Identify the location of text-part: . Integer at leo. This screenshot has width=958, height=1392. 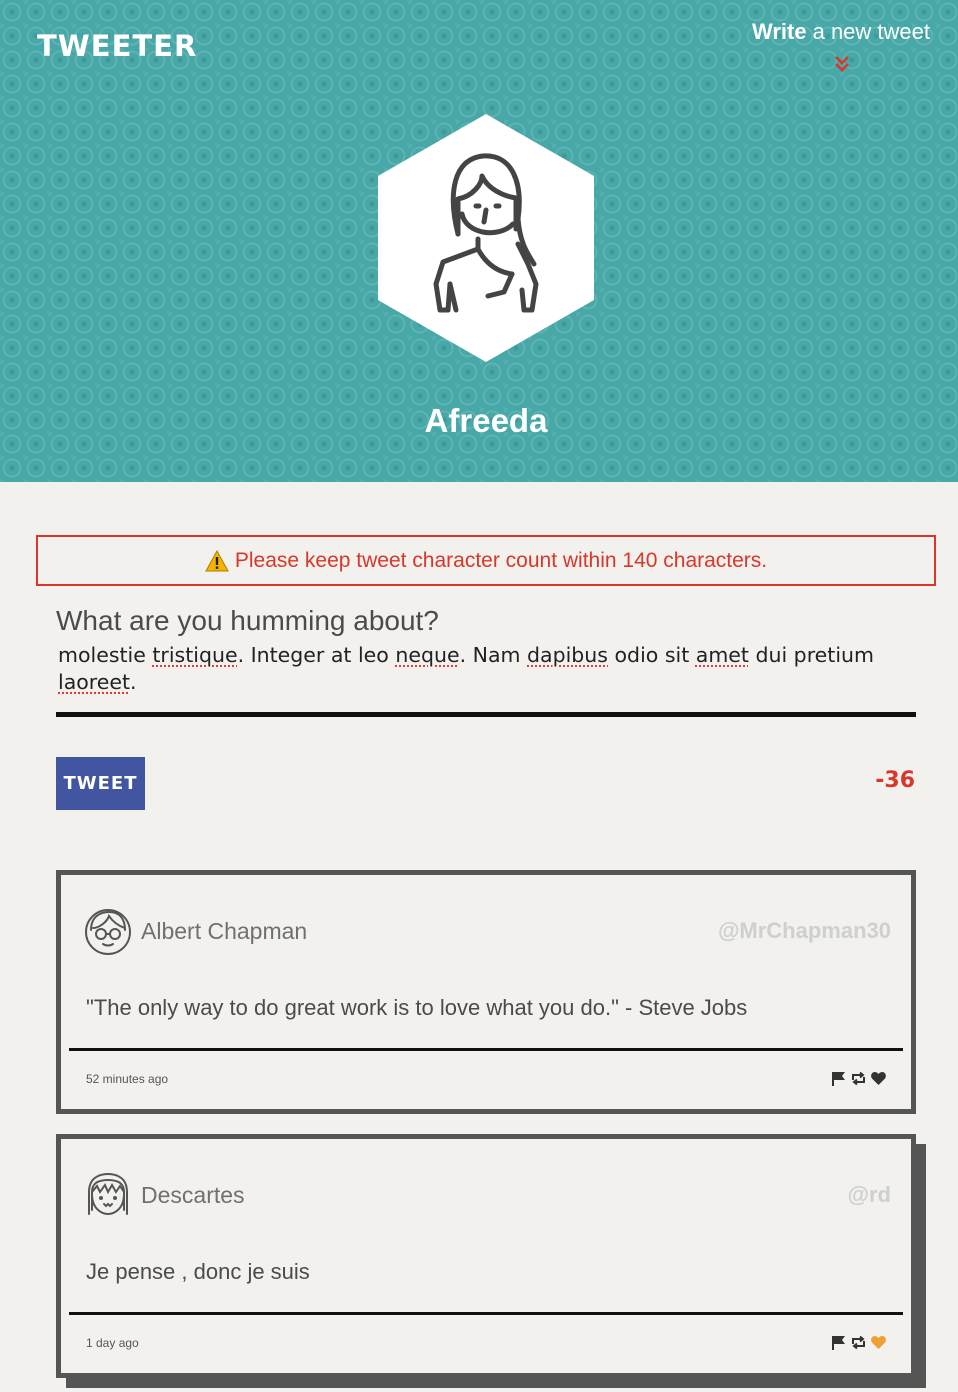
(316, 655).